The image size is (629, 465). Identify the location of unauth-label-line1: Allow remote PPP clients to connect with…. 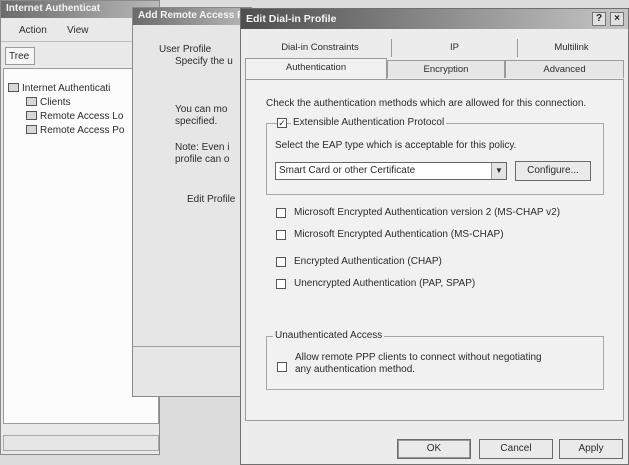
(418, 357).